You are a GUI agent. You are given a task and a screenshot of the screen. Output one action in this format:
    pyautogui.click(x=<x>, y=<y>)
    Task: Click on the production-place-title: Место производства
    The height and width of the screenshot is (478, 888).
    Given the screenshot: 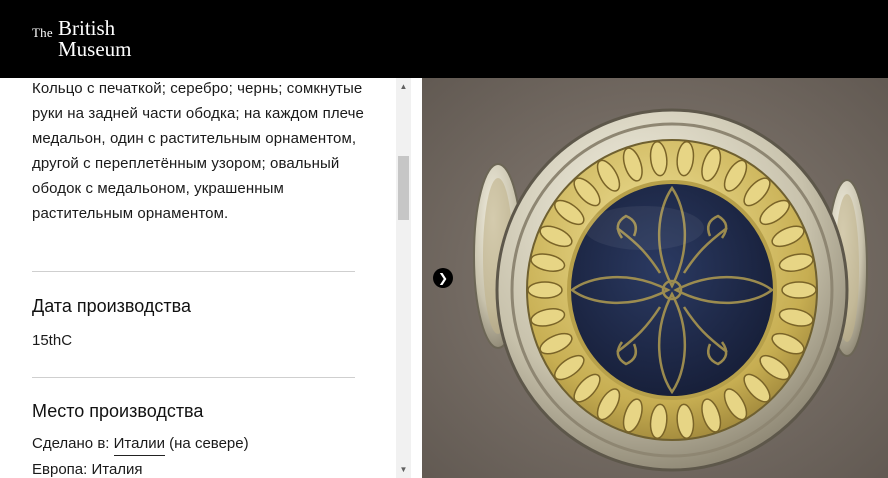 What is the action you would take?
    pyautogui.click(x=118, y=411)
    